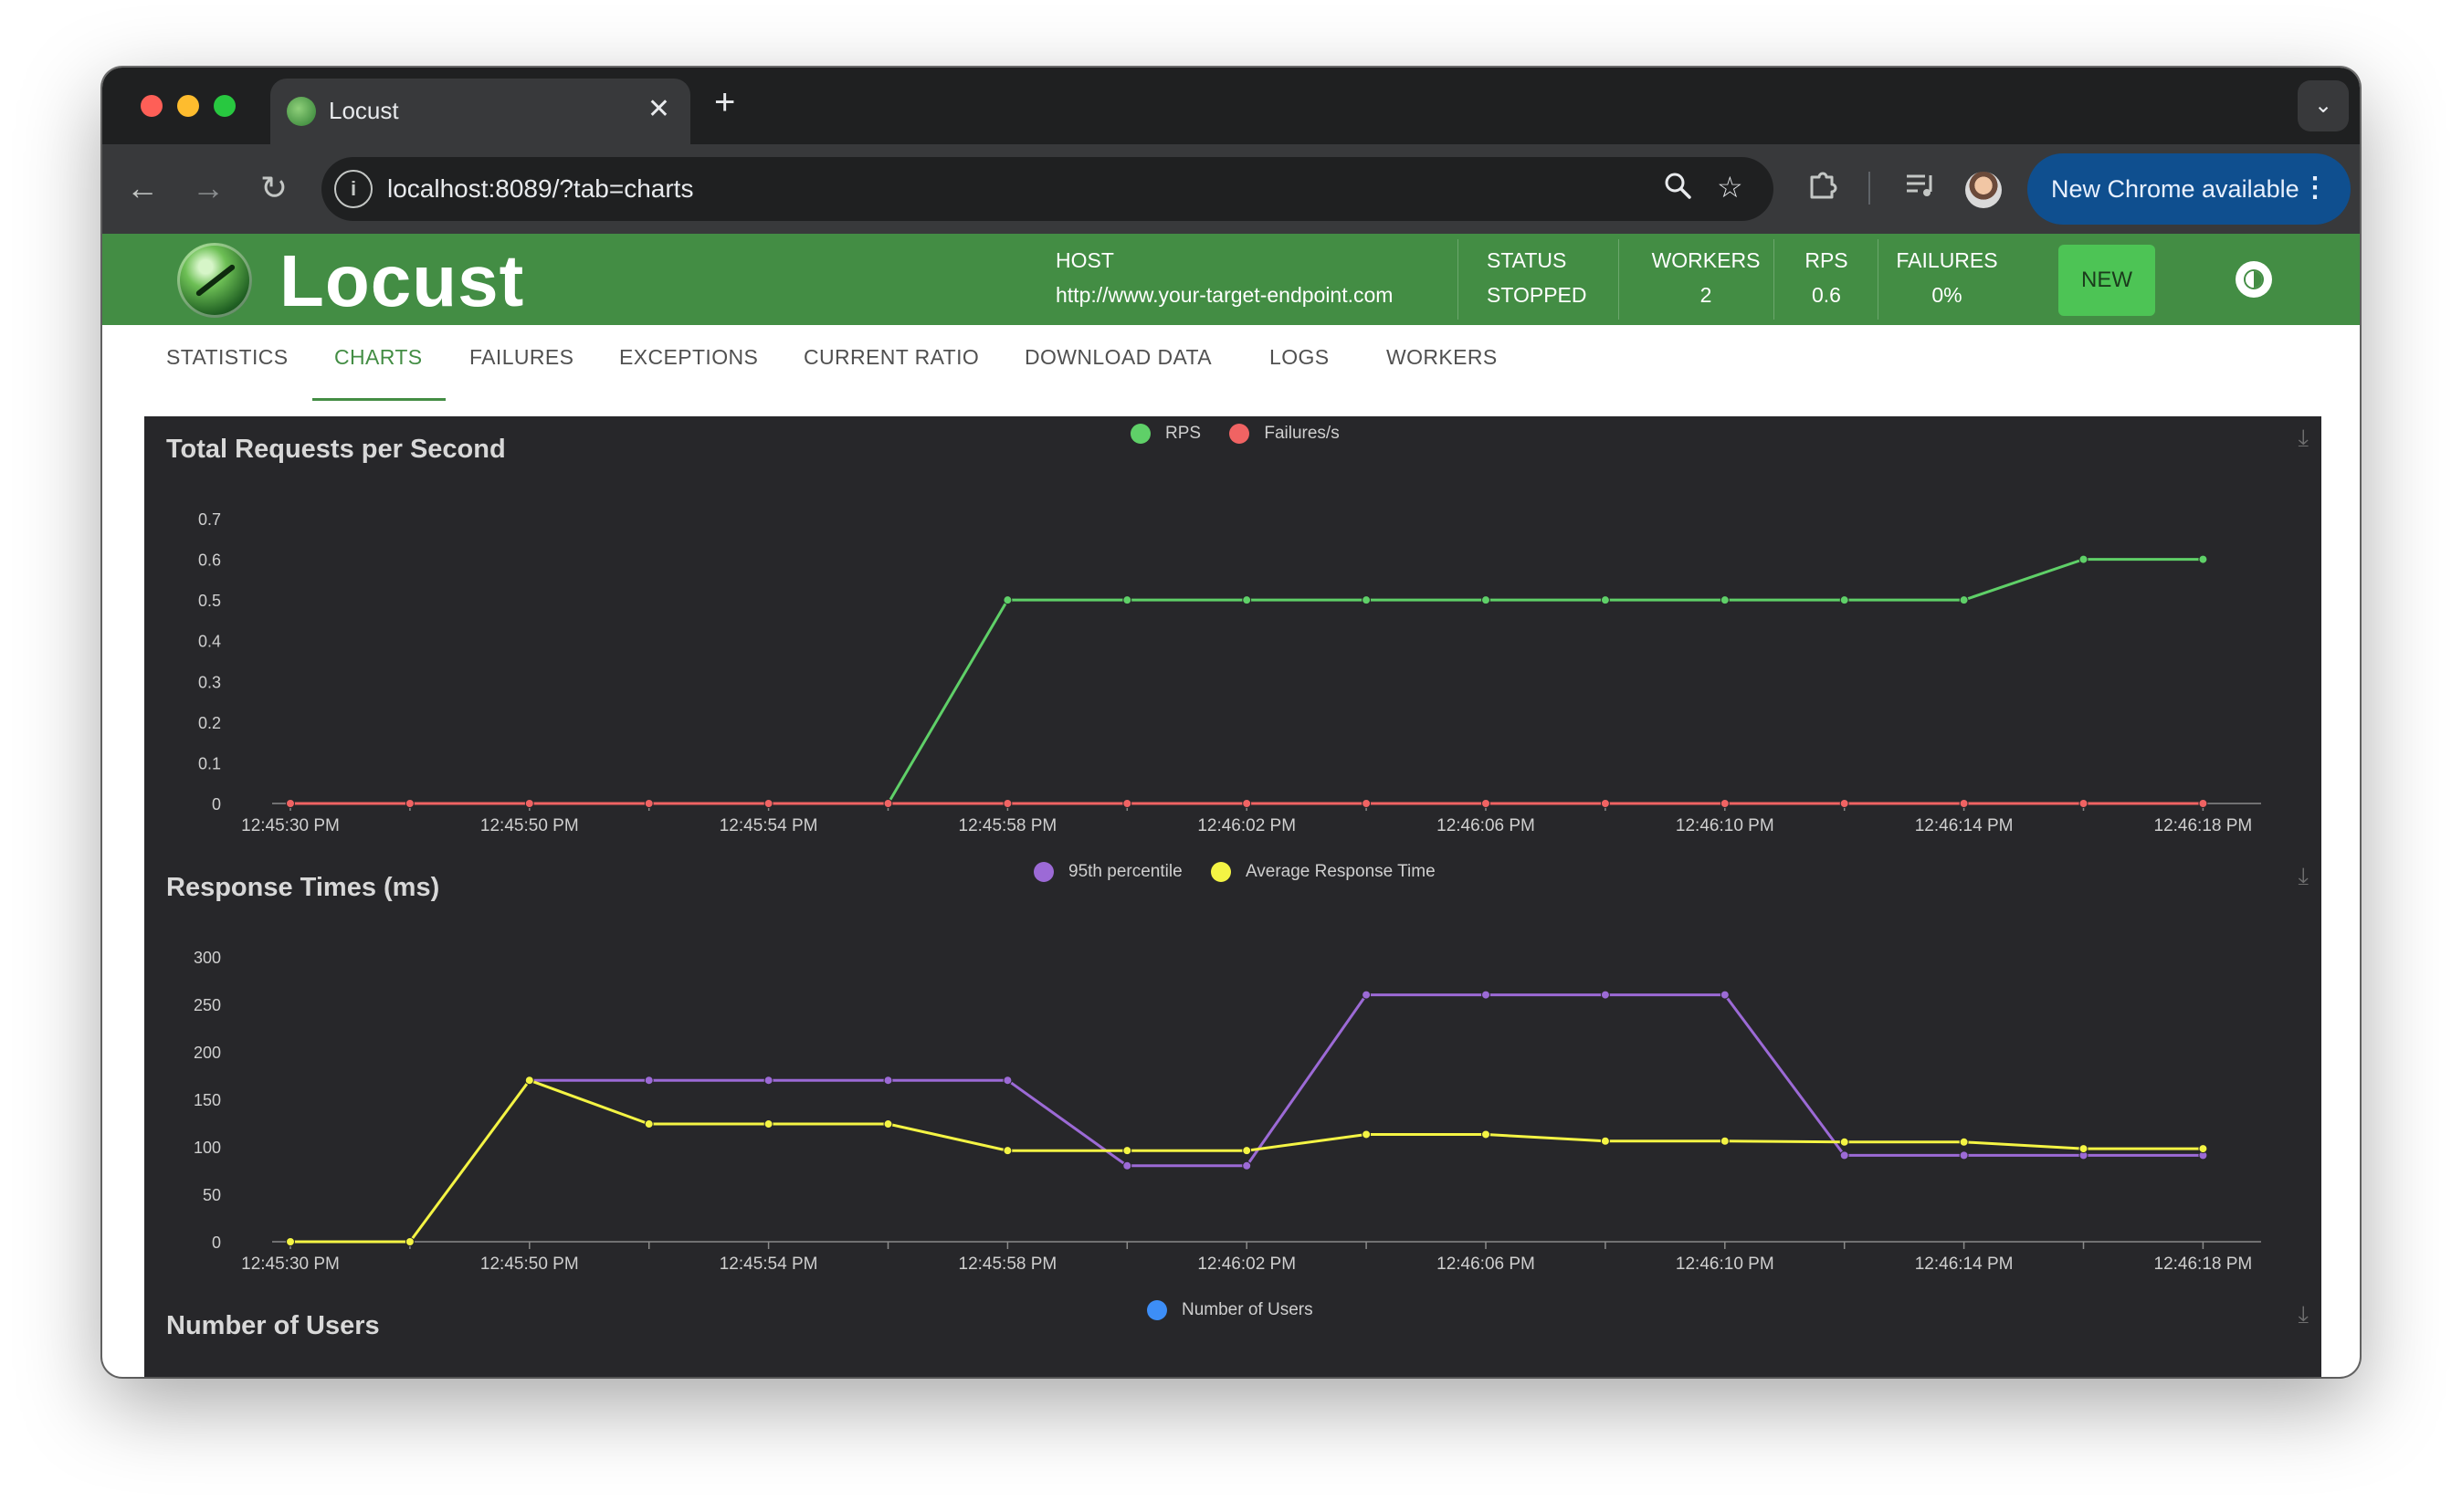 The image size is (2462, 1512). What do you see at coordinates (207, 958) in the screenshot?
I see `y-tick-label: 300` at bounding box center [207, 958].